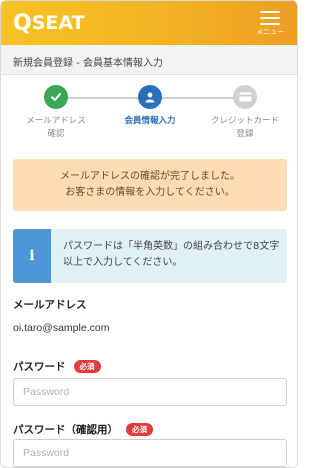 This screenshot has height=468, width=320. Describe the element at coordinates (56, 113) in the screenshot. I see `step-email-confirm: メールアドレス 確認` at that location.